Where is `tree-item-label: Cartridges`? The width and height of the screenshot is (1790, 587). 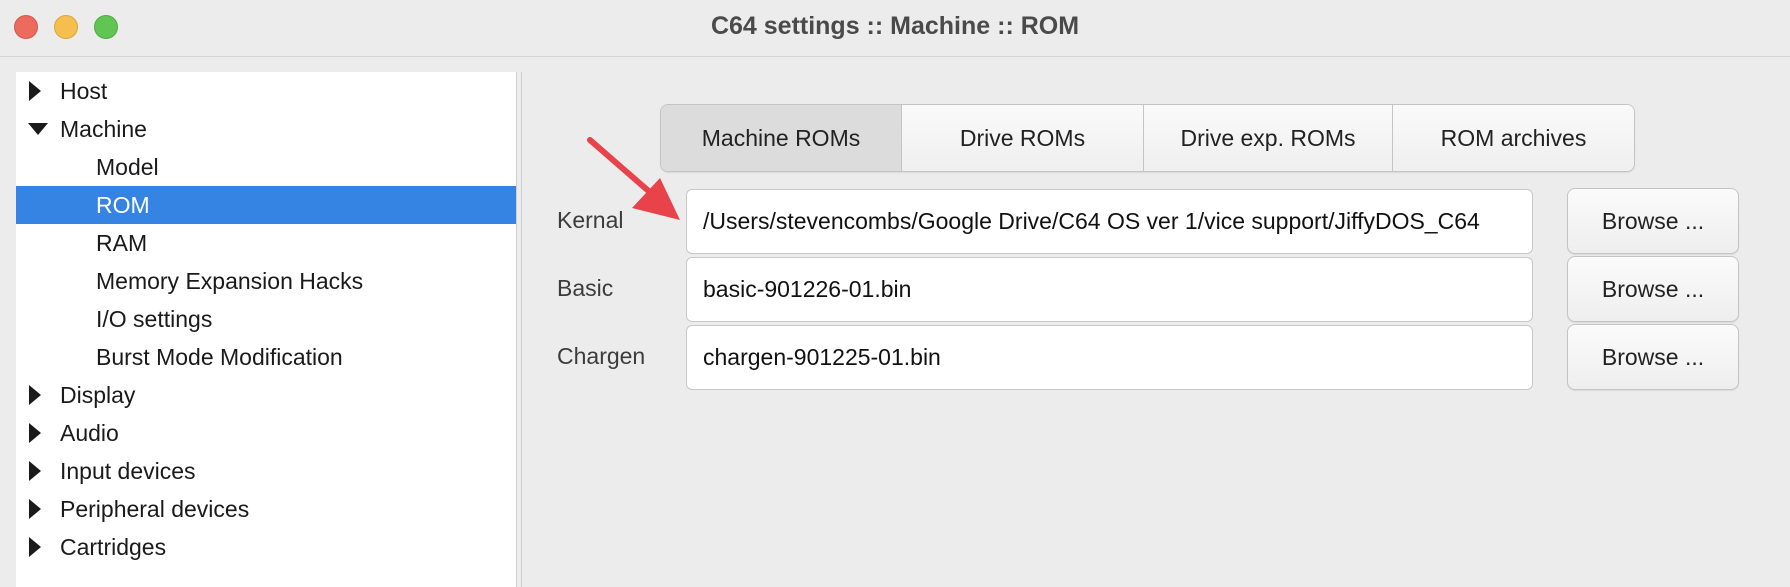 tree-item-label: Cartridges is located at coordinates (113, 547).